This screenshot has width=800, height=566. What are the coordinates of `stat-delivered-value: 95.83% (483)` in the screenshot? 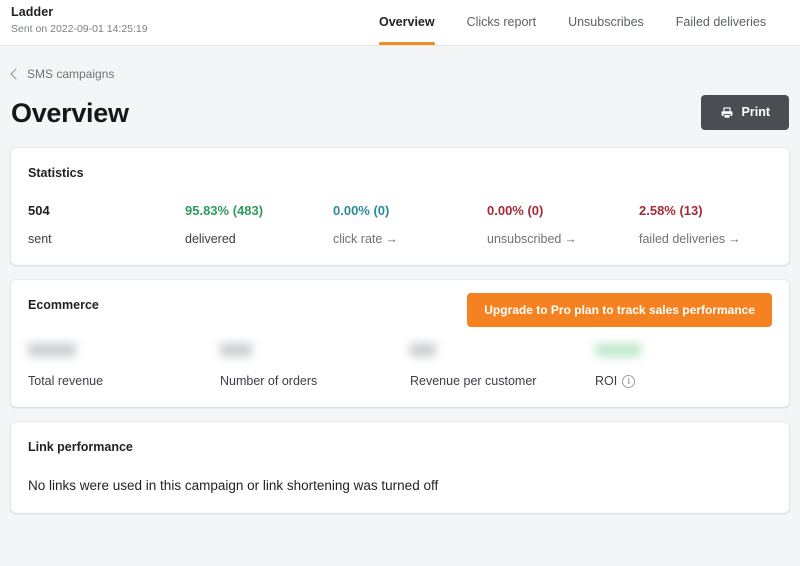 It's located at (224, 210).